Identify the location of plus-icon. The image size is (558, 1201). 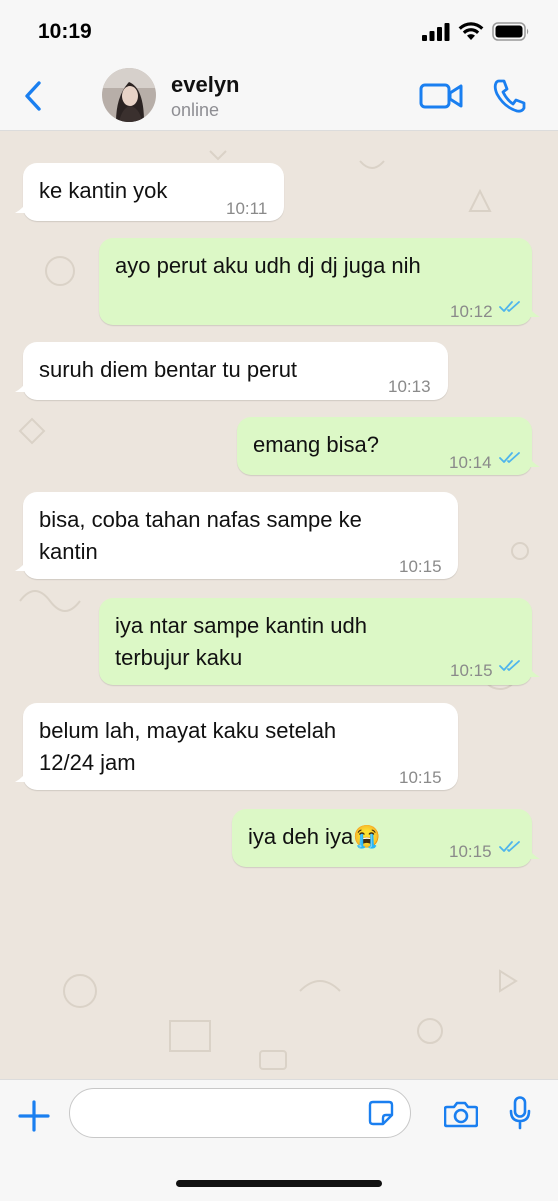
(34, 1116).